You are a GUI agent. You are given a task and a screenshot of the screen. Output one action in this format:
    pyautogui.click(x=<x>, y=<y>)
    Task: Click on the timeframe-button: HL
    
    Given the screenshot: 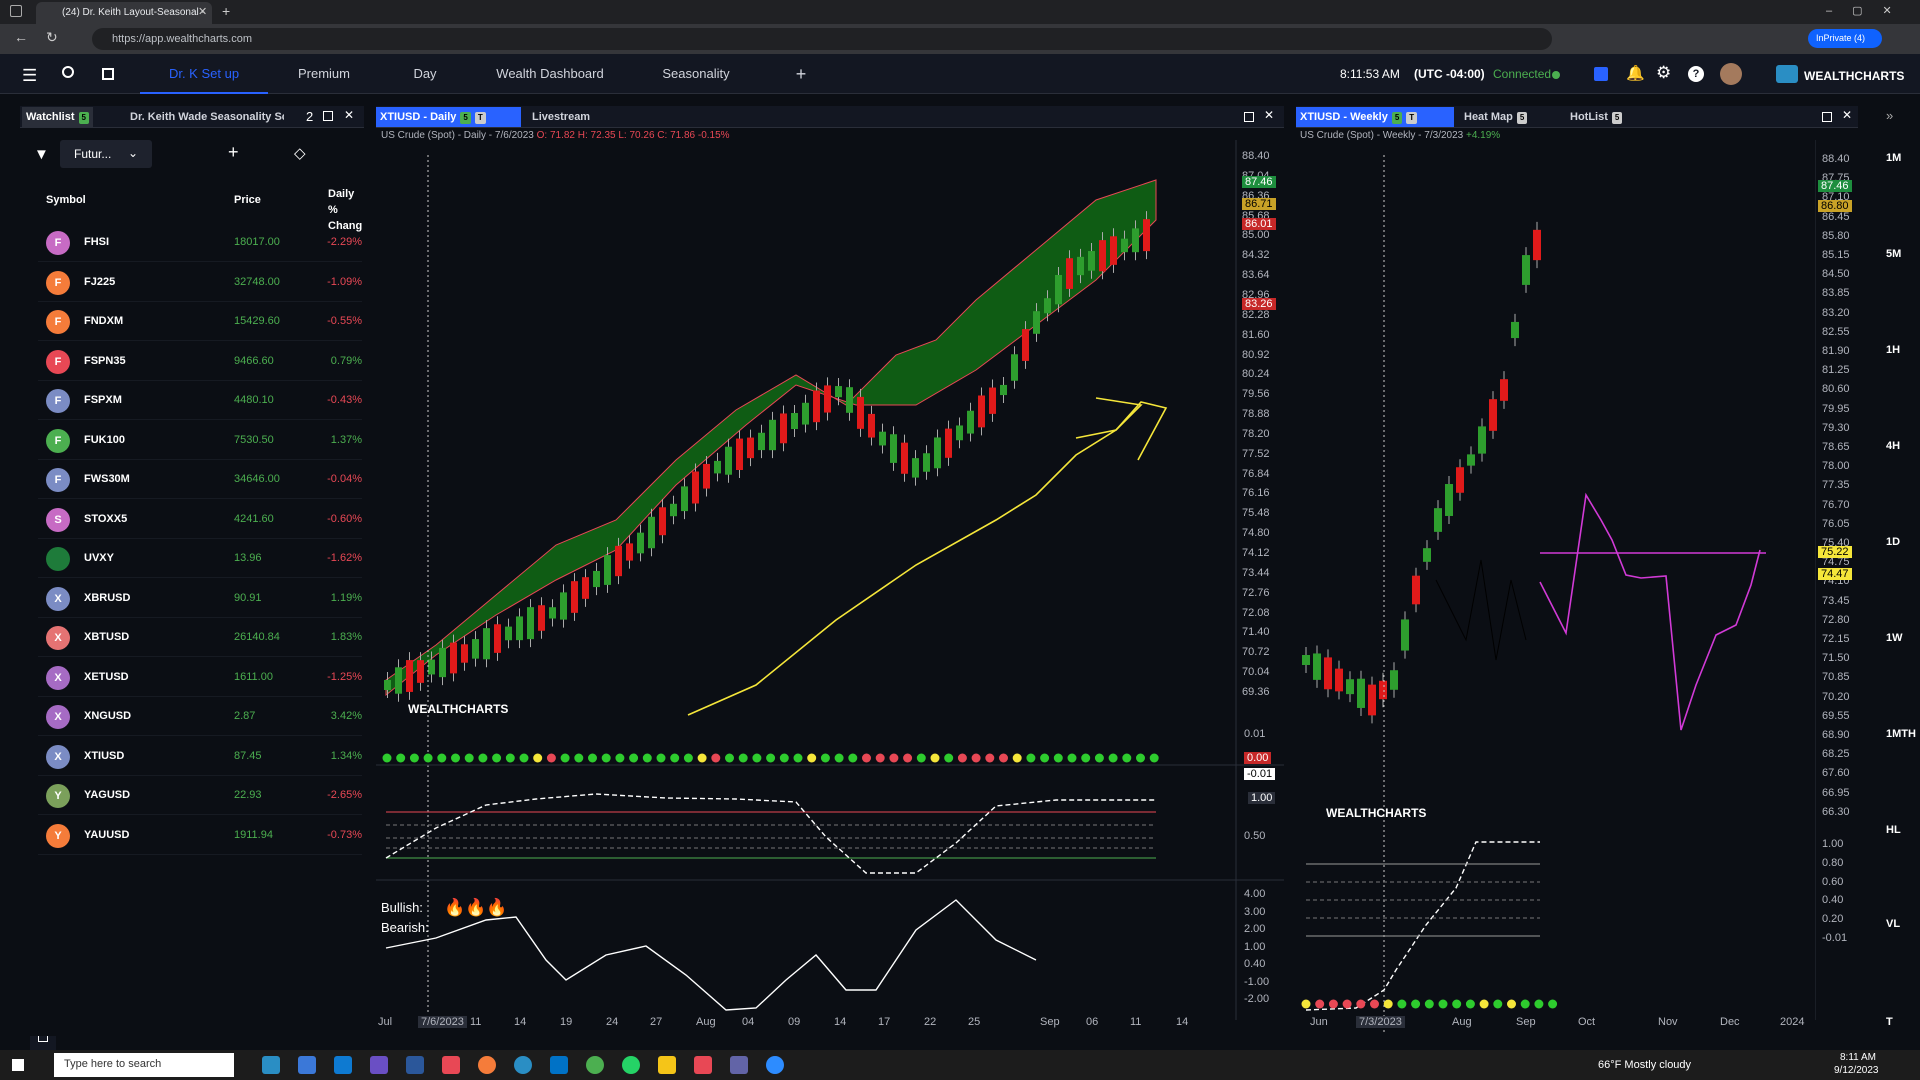 What is the action you would take?
    pyautogui.click(x=1893, y=830)
    